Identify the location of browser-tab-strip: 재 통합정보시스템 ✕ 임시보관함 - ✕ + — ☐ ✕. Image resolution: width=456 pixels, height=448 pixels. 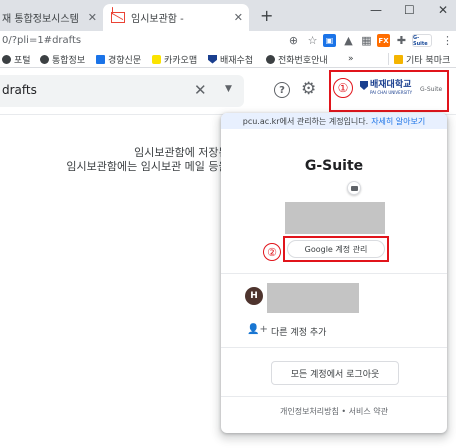
(228, 15).